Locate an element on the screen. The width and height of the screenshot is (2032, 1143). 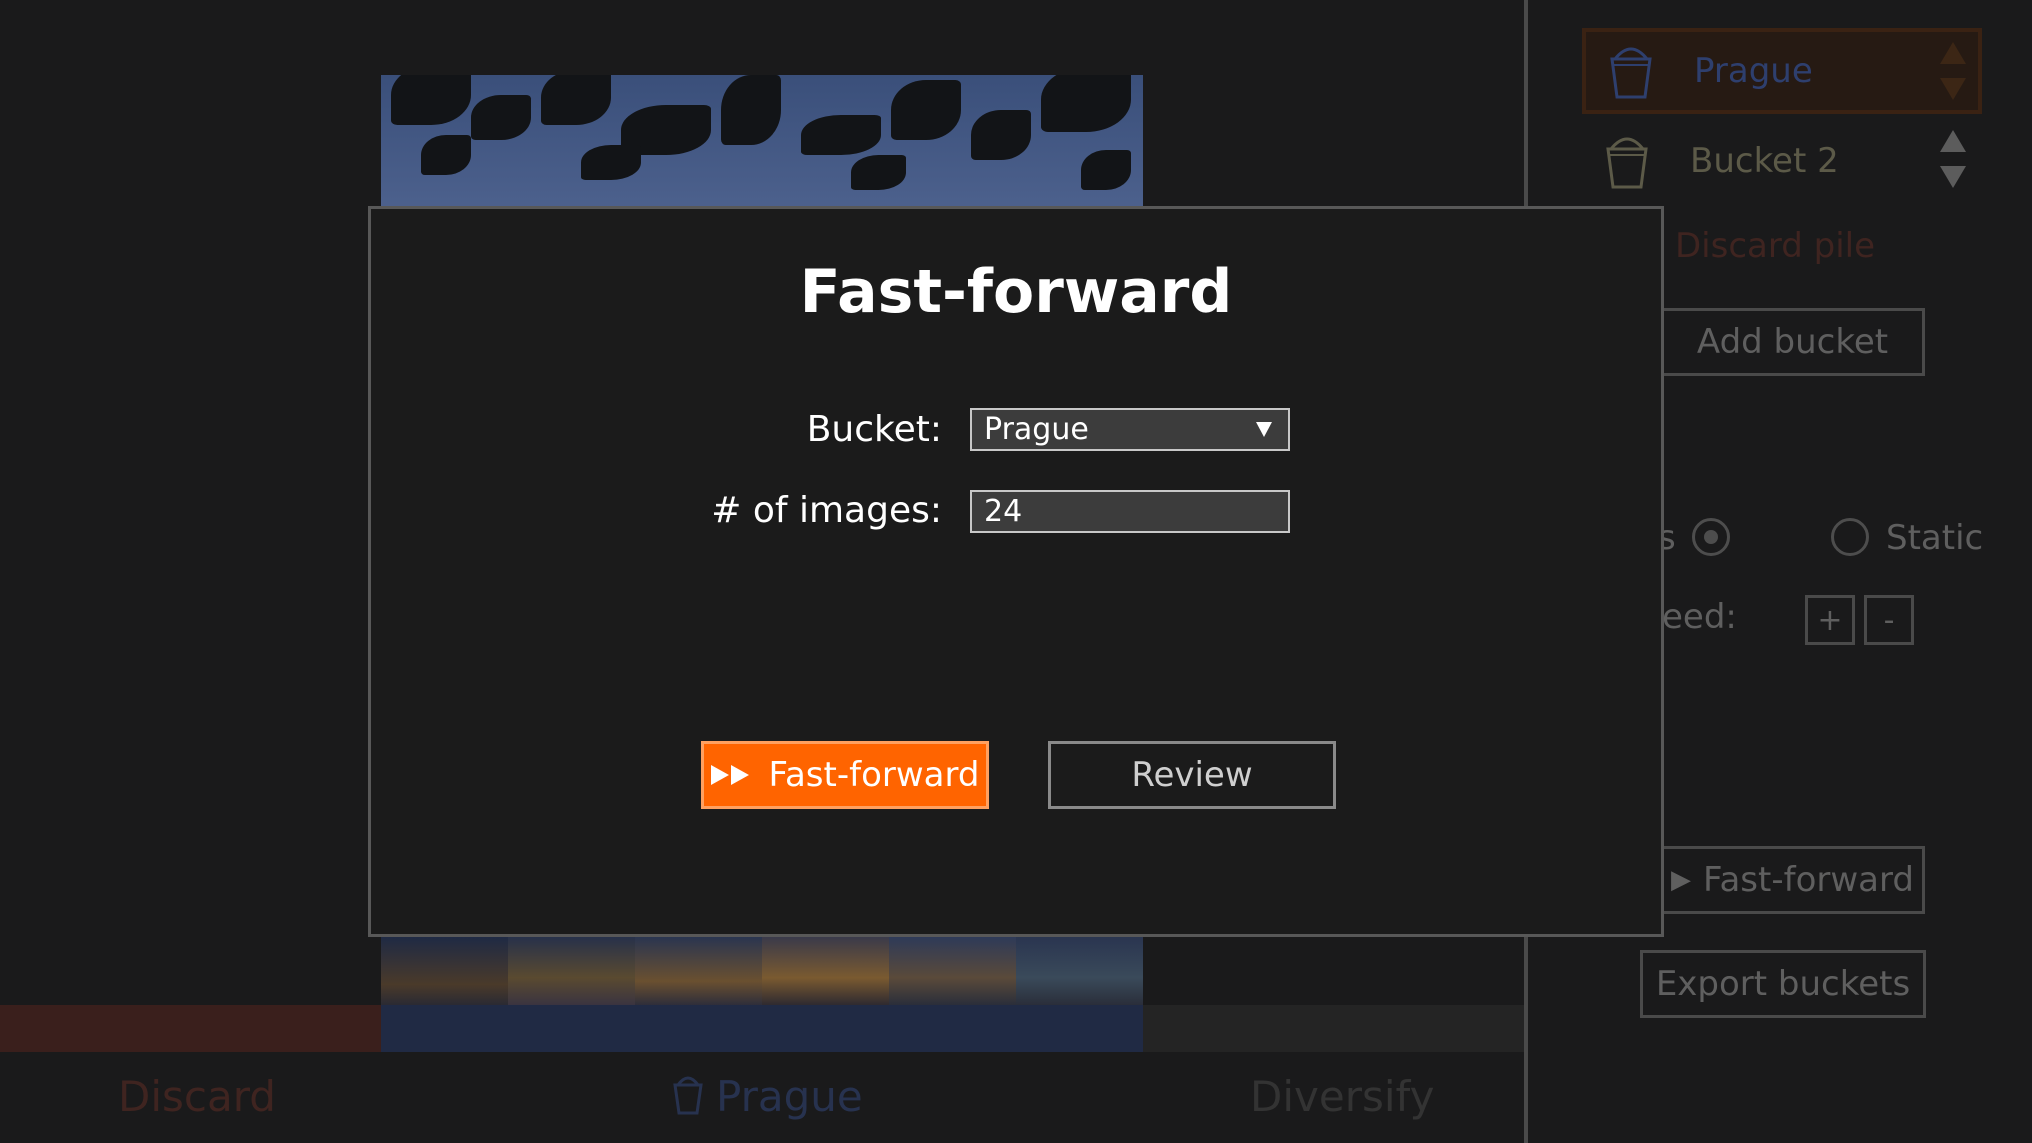
discard-pile-item: Discard pile is located at coordinates (1775, 246).